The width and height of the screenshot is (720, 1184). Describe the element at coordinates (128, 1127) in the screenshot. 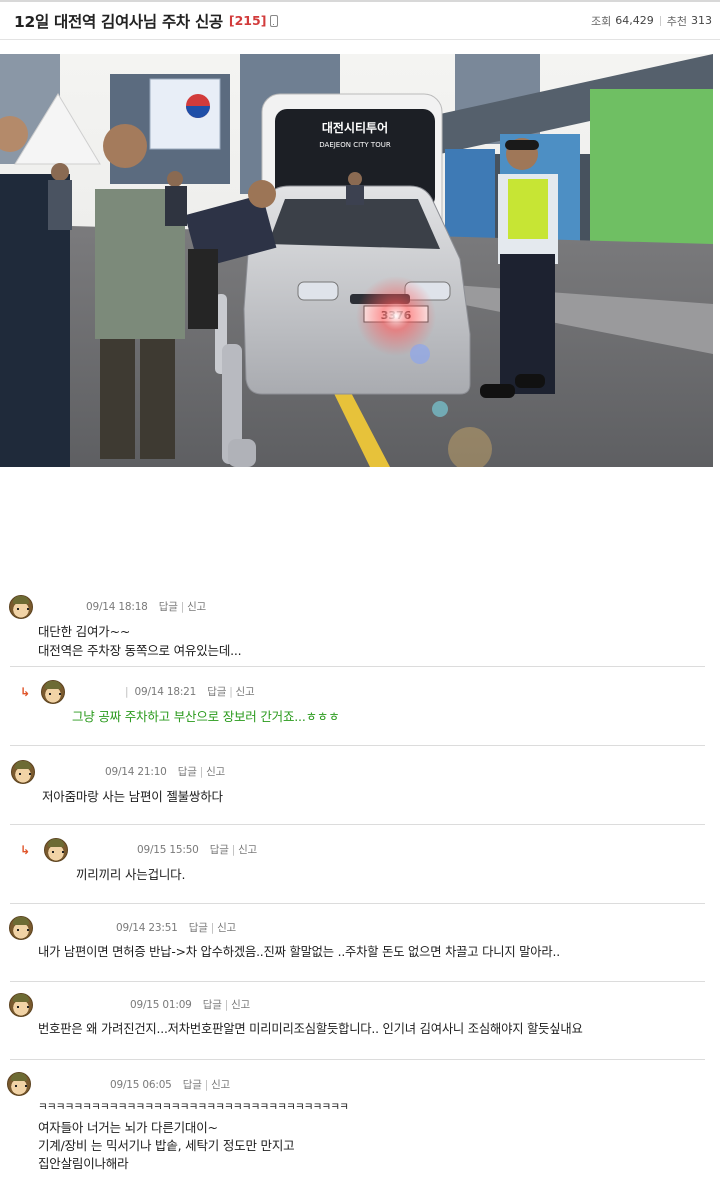

I see `comment-text-line: 여자들아 너거는 뇌가 다른기대이~` at that location.